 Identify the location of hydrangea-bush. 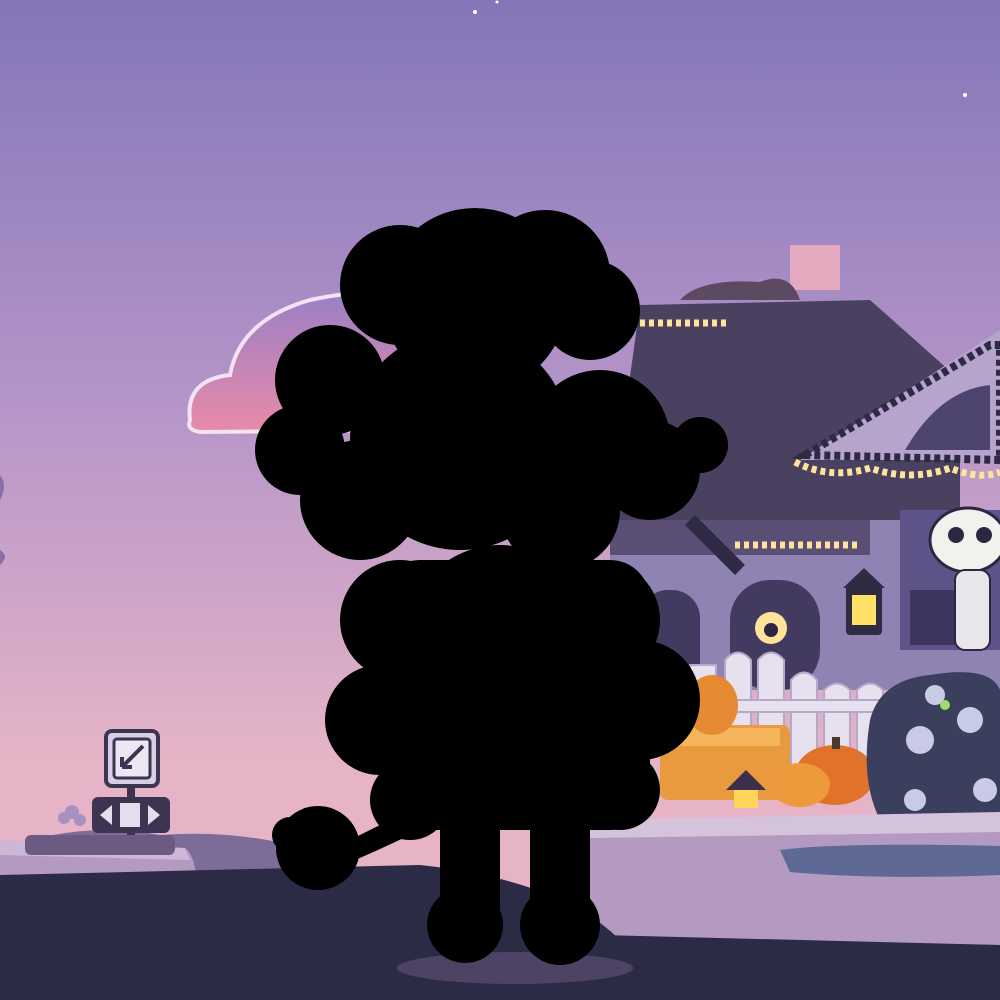
(933, 746).